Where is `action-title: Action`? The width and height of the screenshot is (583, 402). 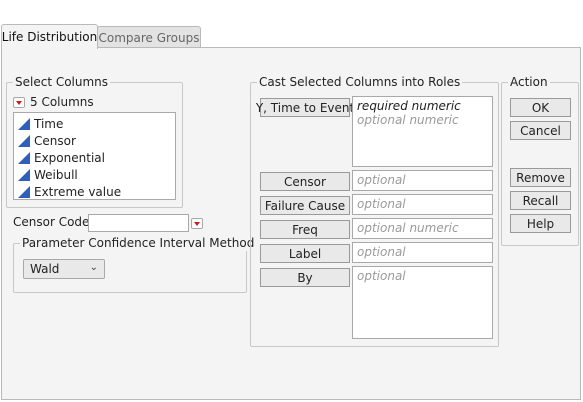 action-title: Action is located at coordinates (529, 82).